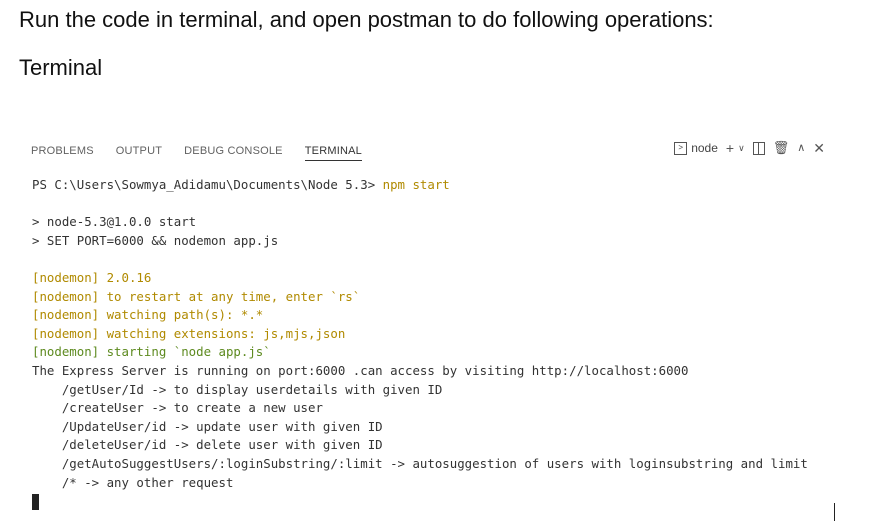 The height and width of the screenshot is (525, 888). I want to click on split-icon, so click(758, 148).